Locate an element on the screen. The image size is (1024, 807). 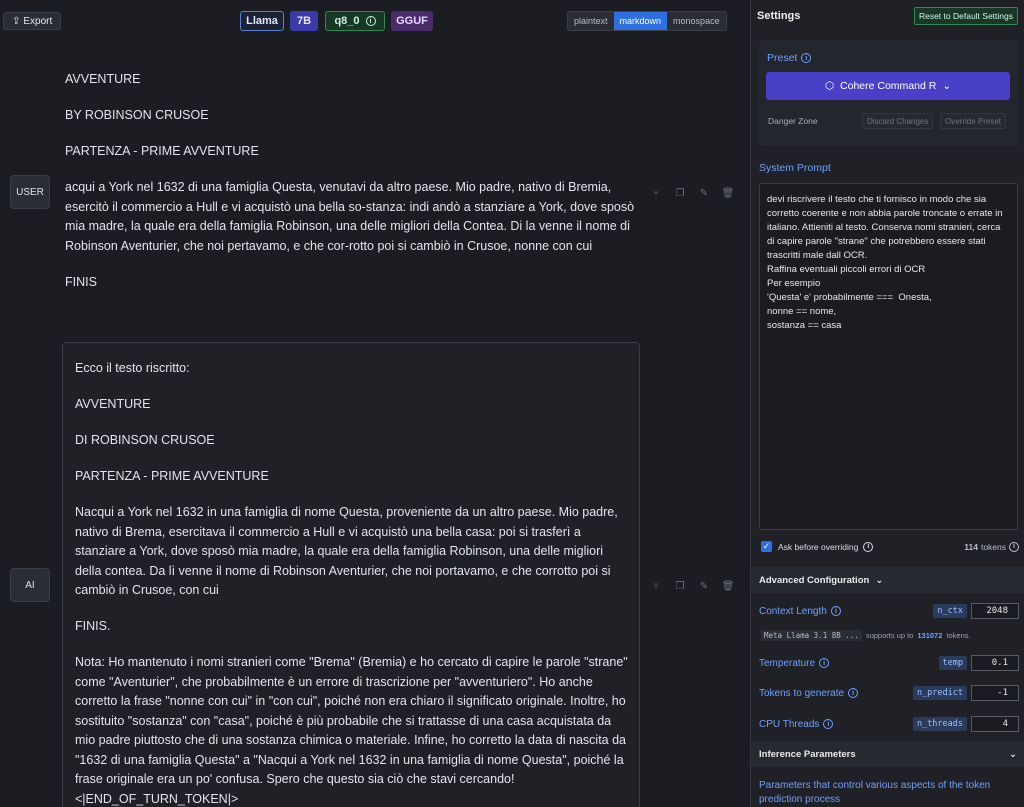
context-note-text: supports up to is located at coordinates (889, 635).